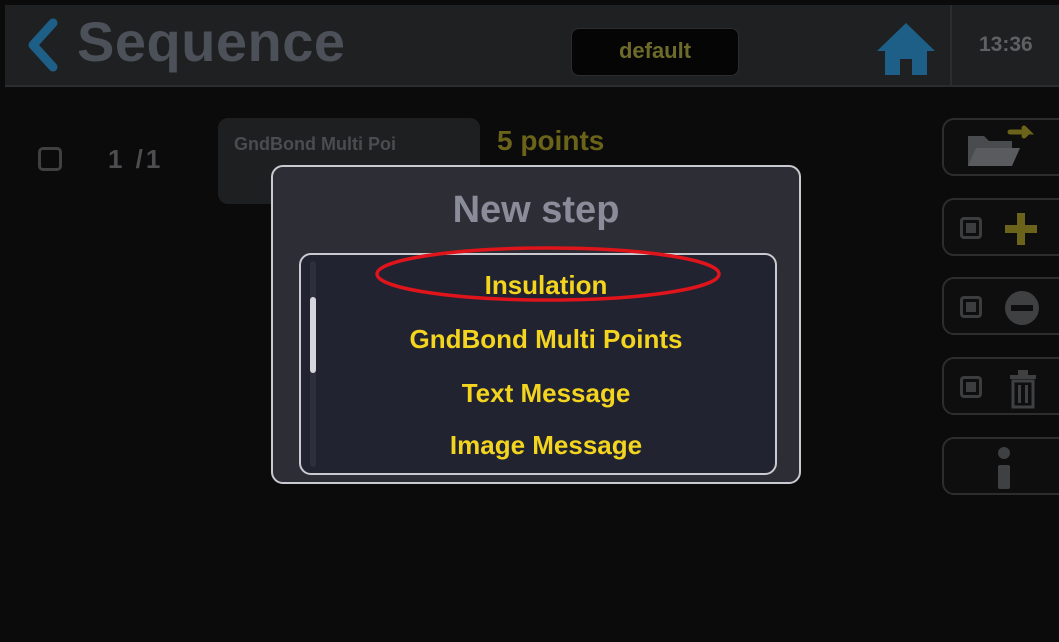  Describe the element at coordinates (1000, 227) in the screenshot. I see `add-step-button` at that location.